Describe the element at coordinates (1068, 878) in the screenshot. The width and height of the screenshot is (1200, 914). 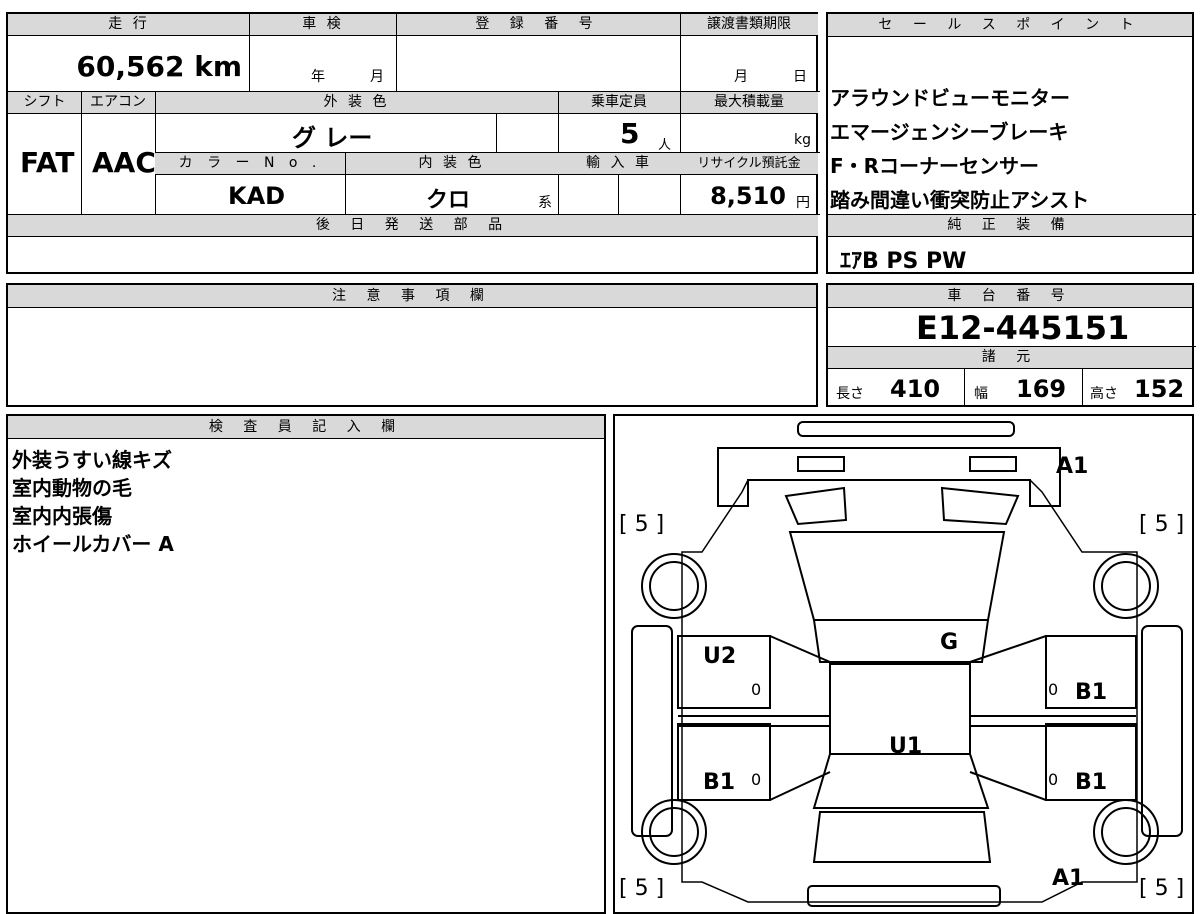
I see `mark-a1-rear: A1` at that location.